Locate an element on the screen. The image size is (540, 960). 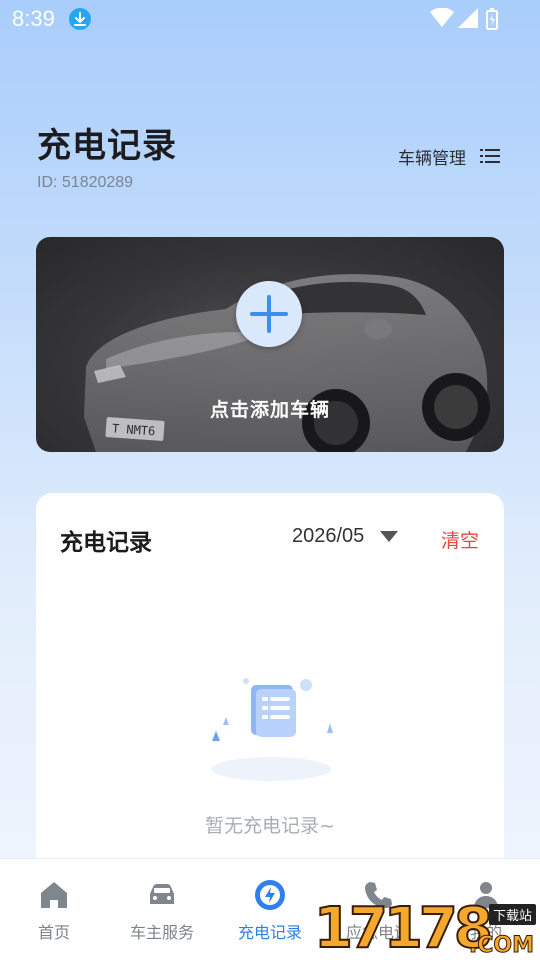
nav-owner-services-label: 车主服务 is located at coordinates (162, 932).